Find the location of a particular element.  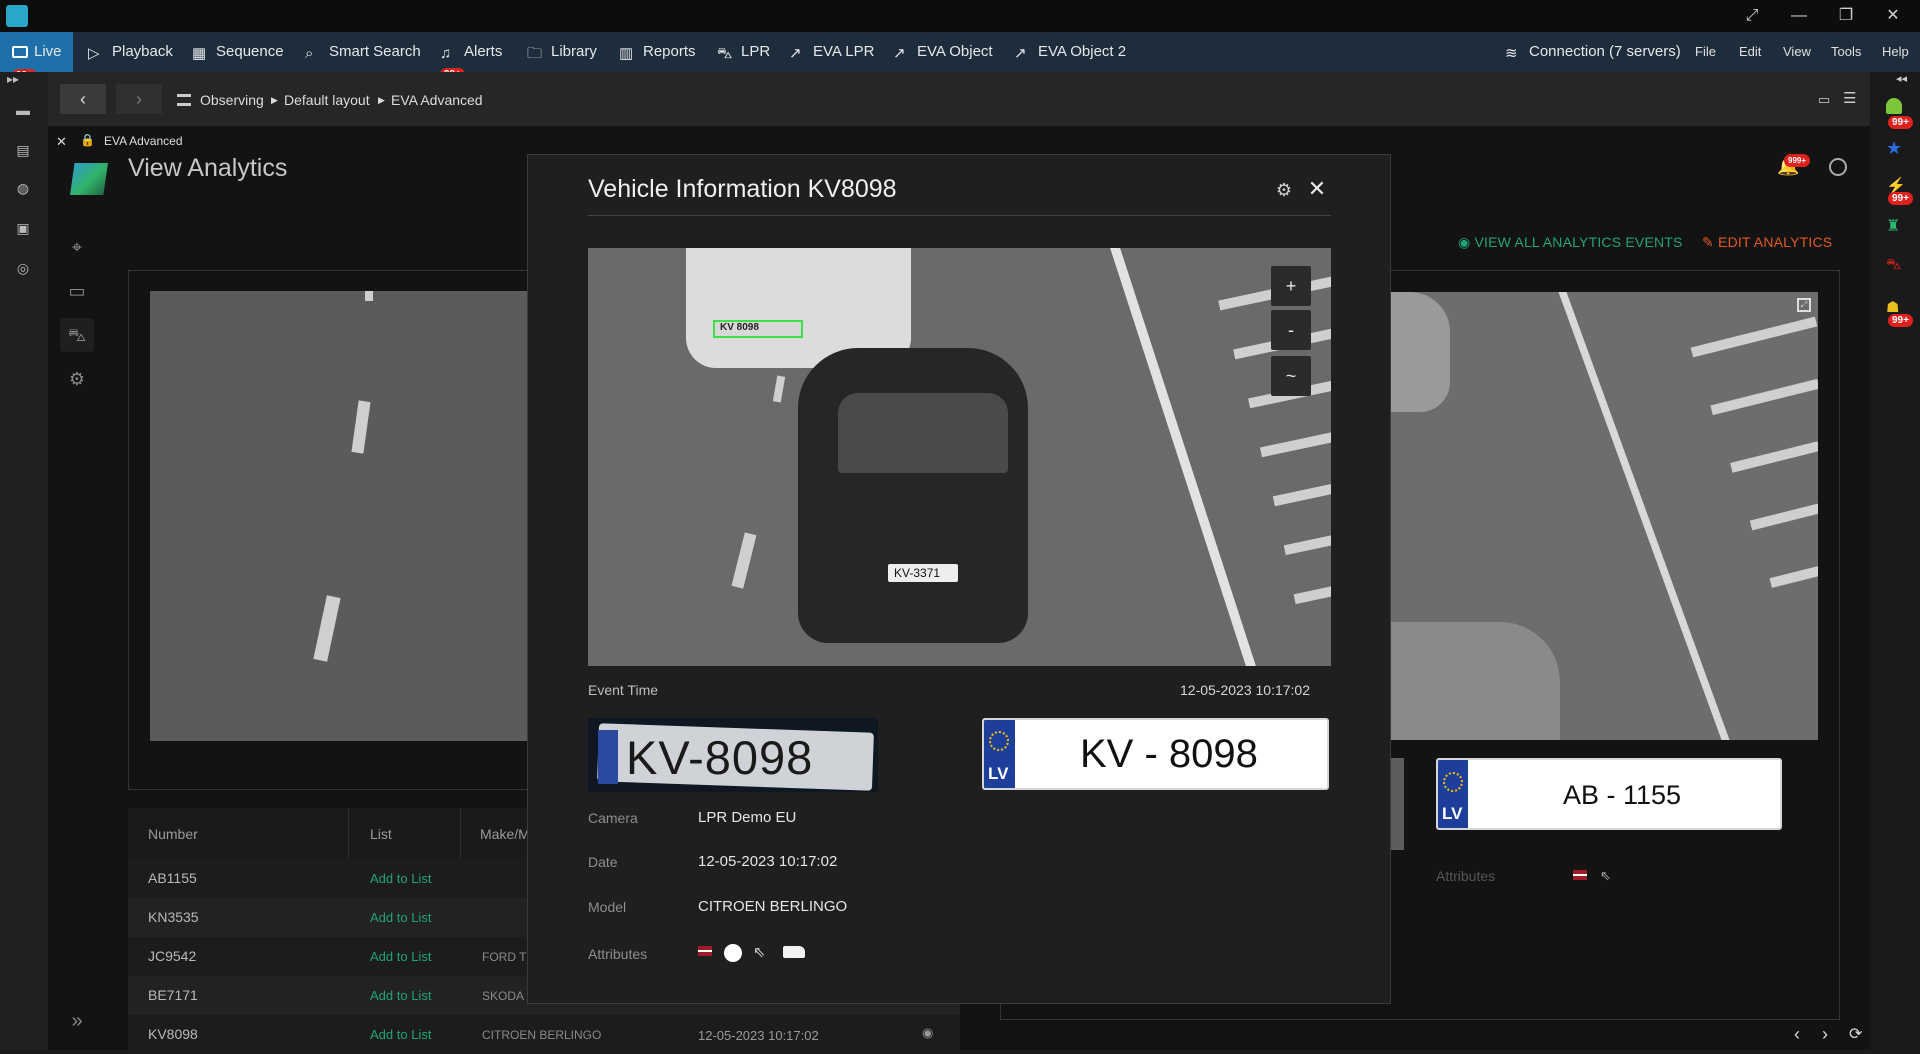

row-number: AB1155 is located at coordinates (172, 878).